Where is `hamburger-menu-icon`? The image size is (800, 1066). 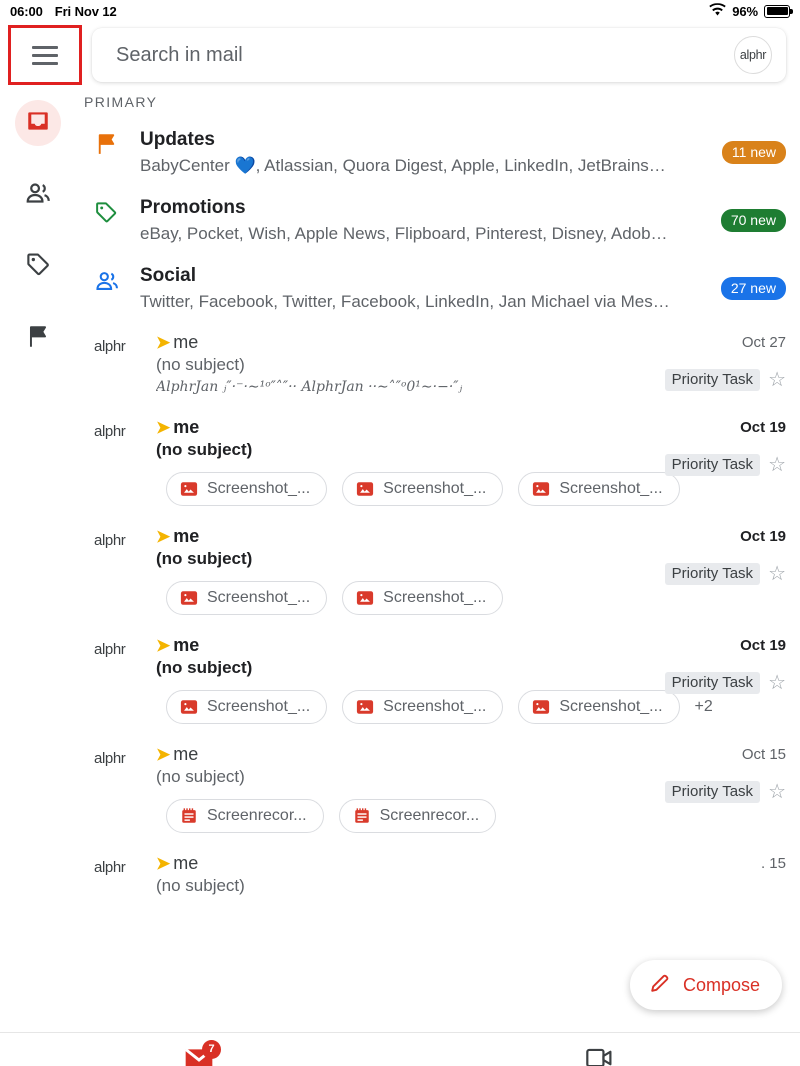
hamburger-menu-icon is located at coordinates (45, 55).